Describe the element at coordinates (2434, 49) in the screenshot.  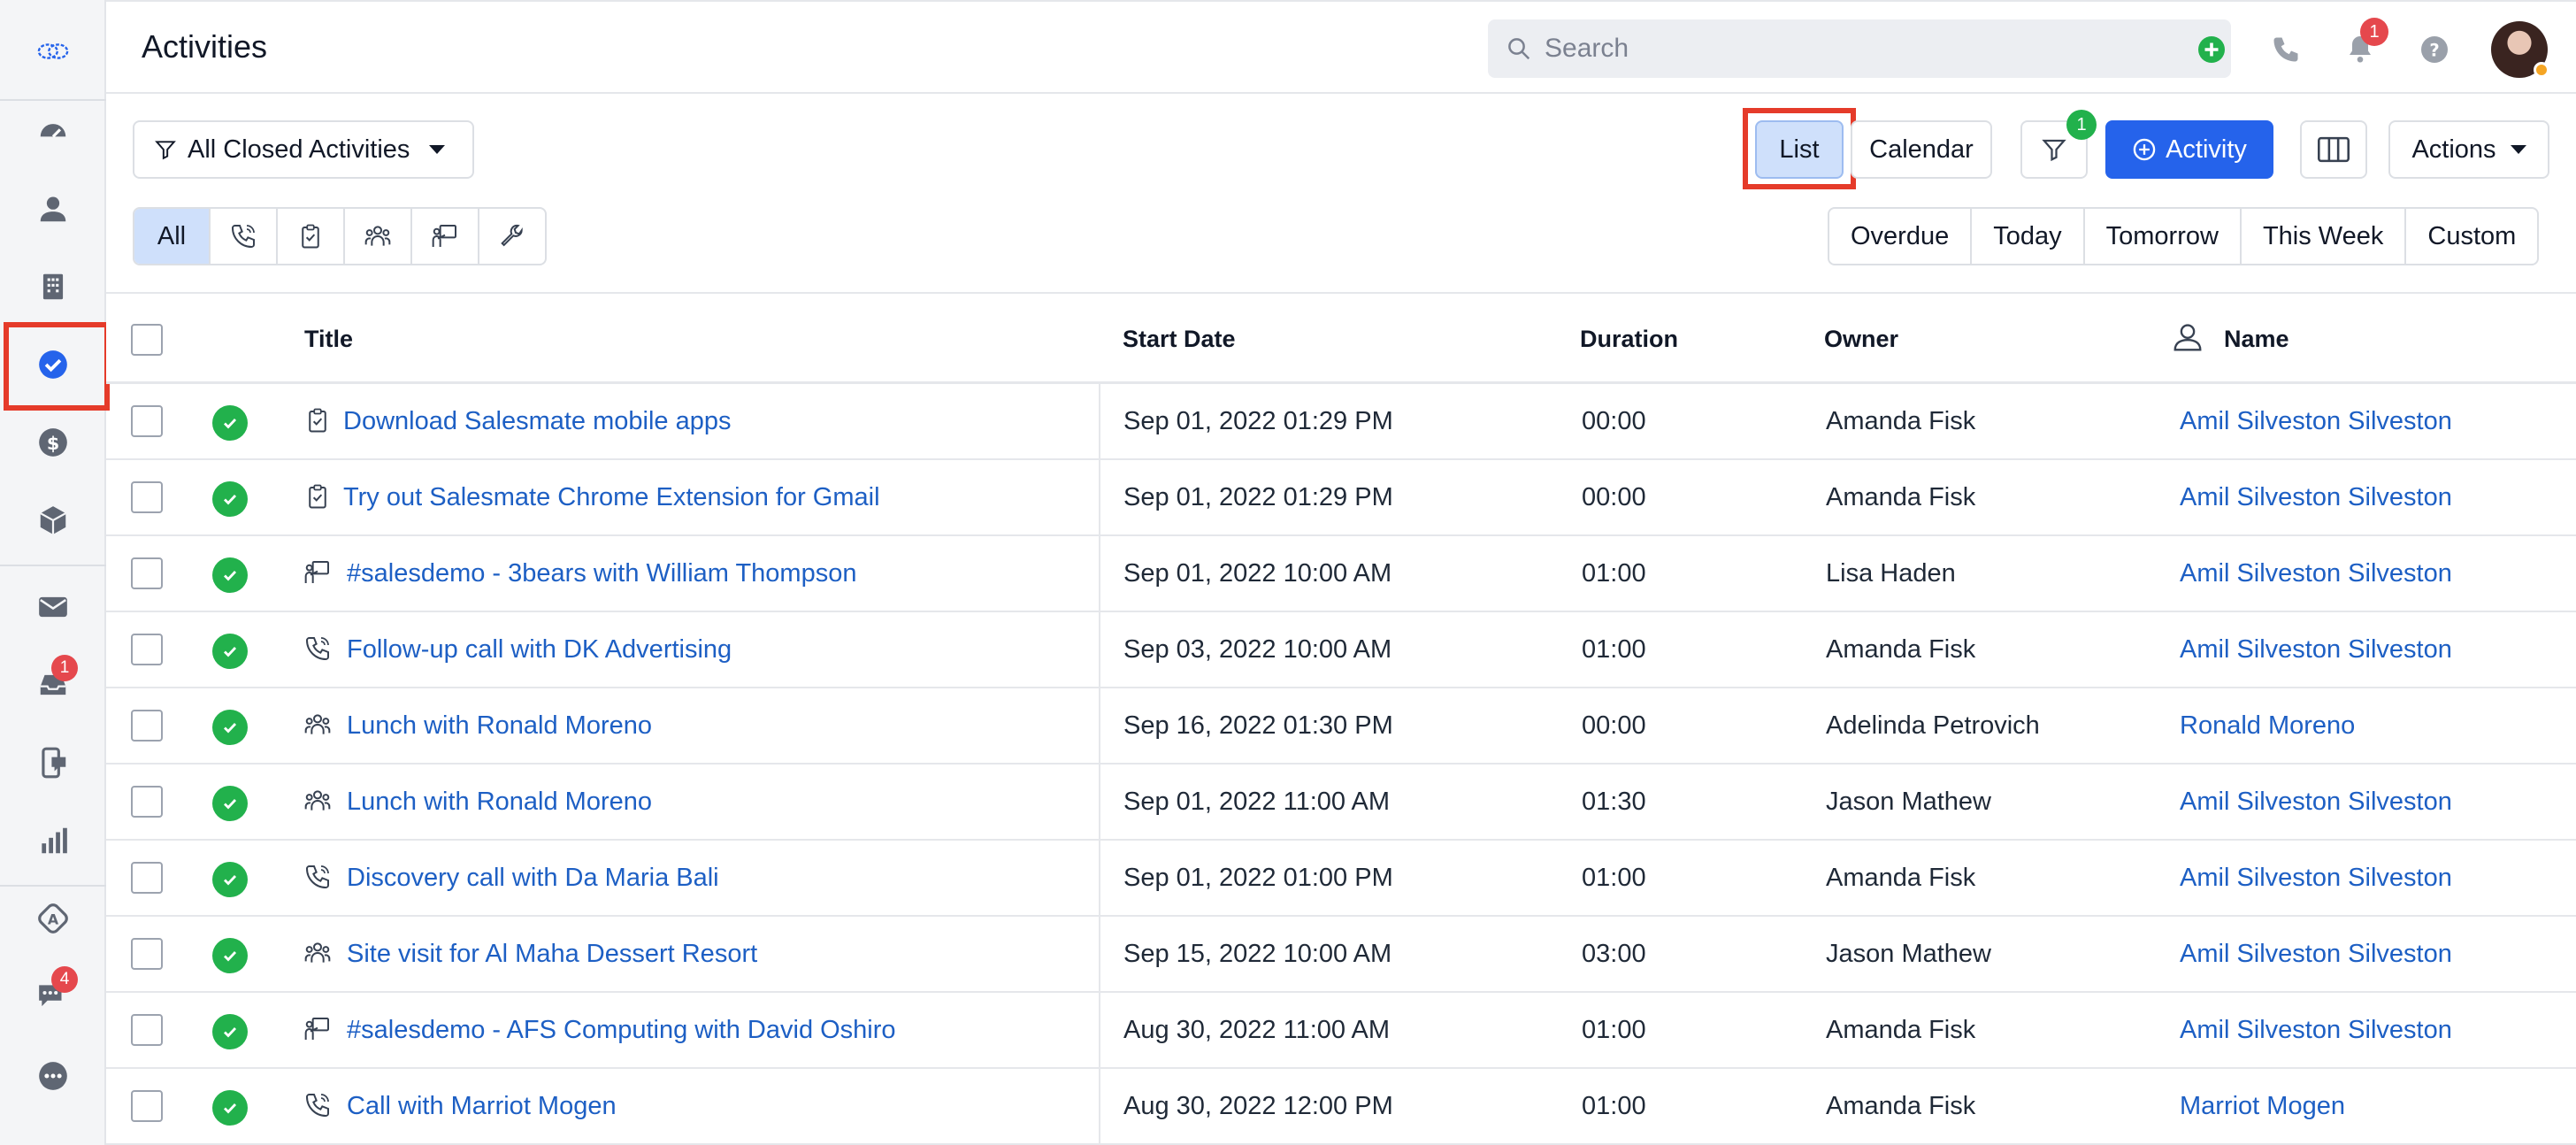
I see `help-icon: ?` at that location.